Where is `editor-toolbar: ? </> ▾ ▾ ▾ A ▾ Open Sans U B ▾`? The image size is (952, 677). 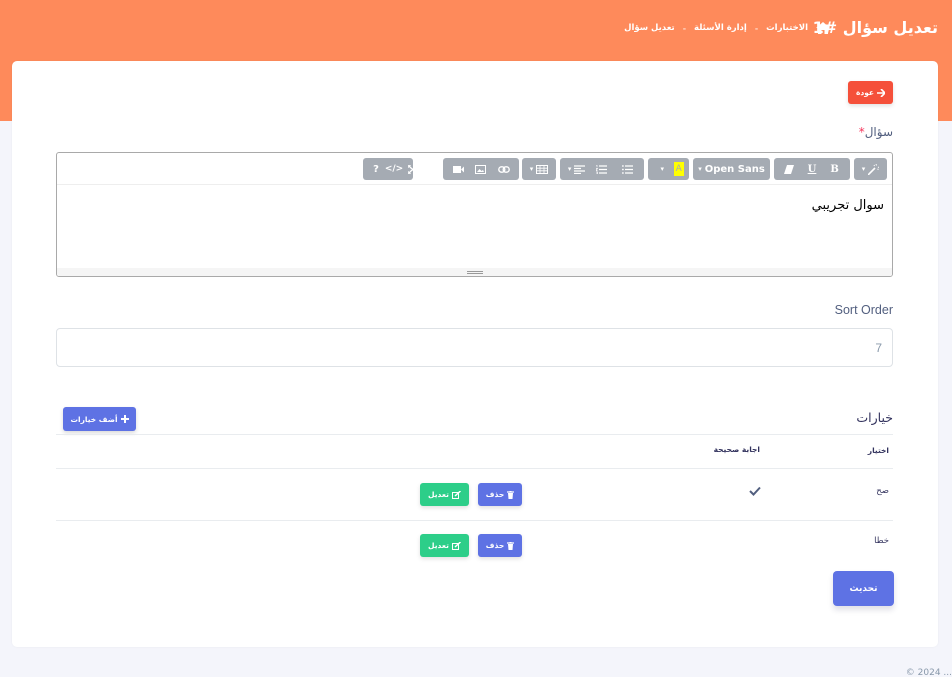 editor-toolbar: ? </> ▾ ▾ ▾ A ▾ Open Sans U B ▾ is located at coordinates (474, 169).